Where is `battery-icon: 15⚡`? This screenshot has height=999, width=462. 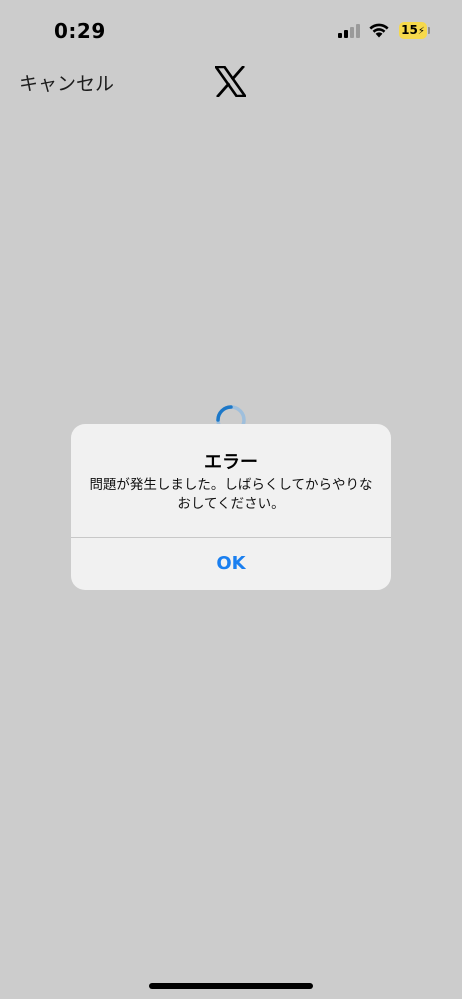
battery-icon: 15⚡ is located at coordinates (413, 30).